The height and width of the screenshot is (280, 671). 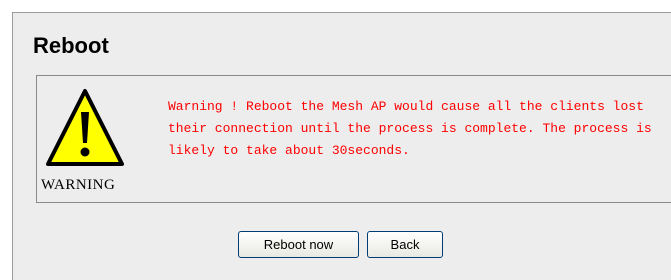 What do you see at coordinates (78, 185) in the screenshot?
I see `warning-caption: WARNING` at bounding box center [78, 185].